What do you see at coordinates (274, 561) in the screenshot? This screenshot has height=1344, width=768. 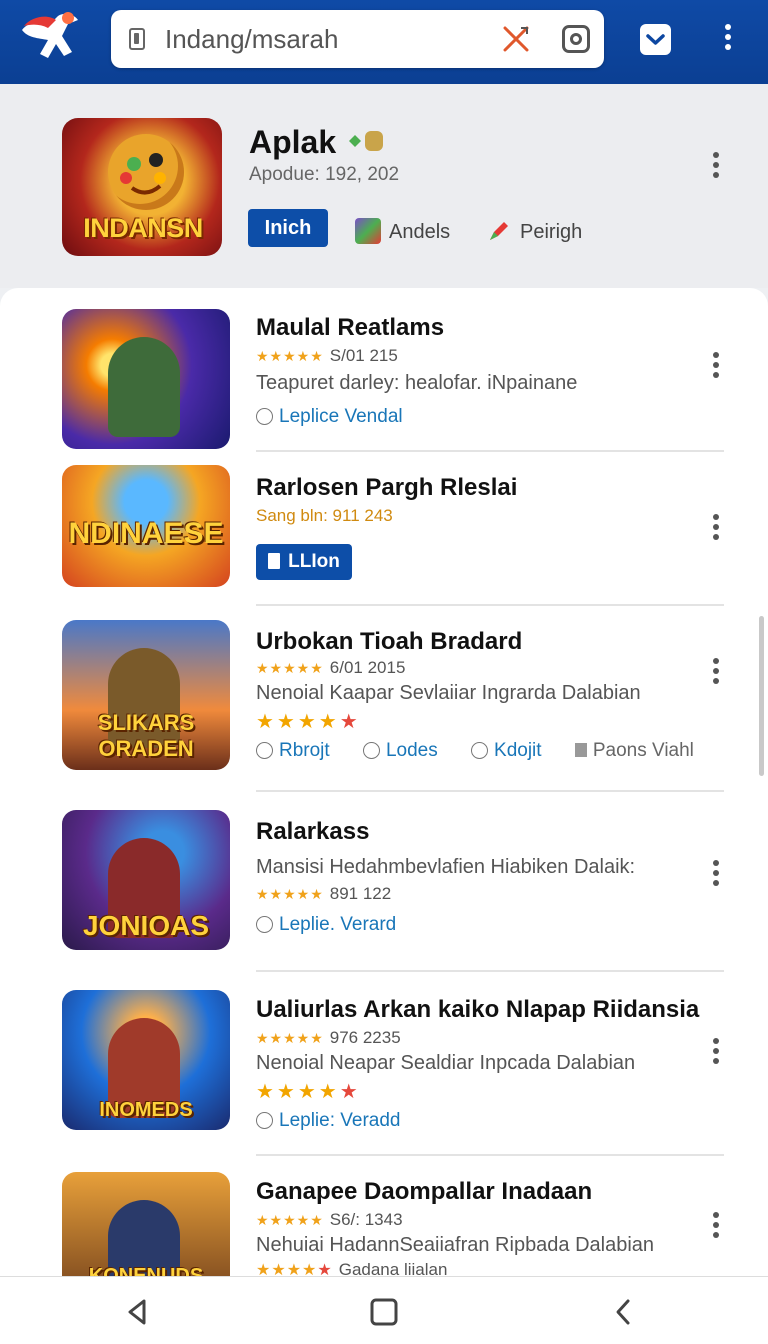 I see `document-icon` at bounding box center [274, 561].